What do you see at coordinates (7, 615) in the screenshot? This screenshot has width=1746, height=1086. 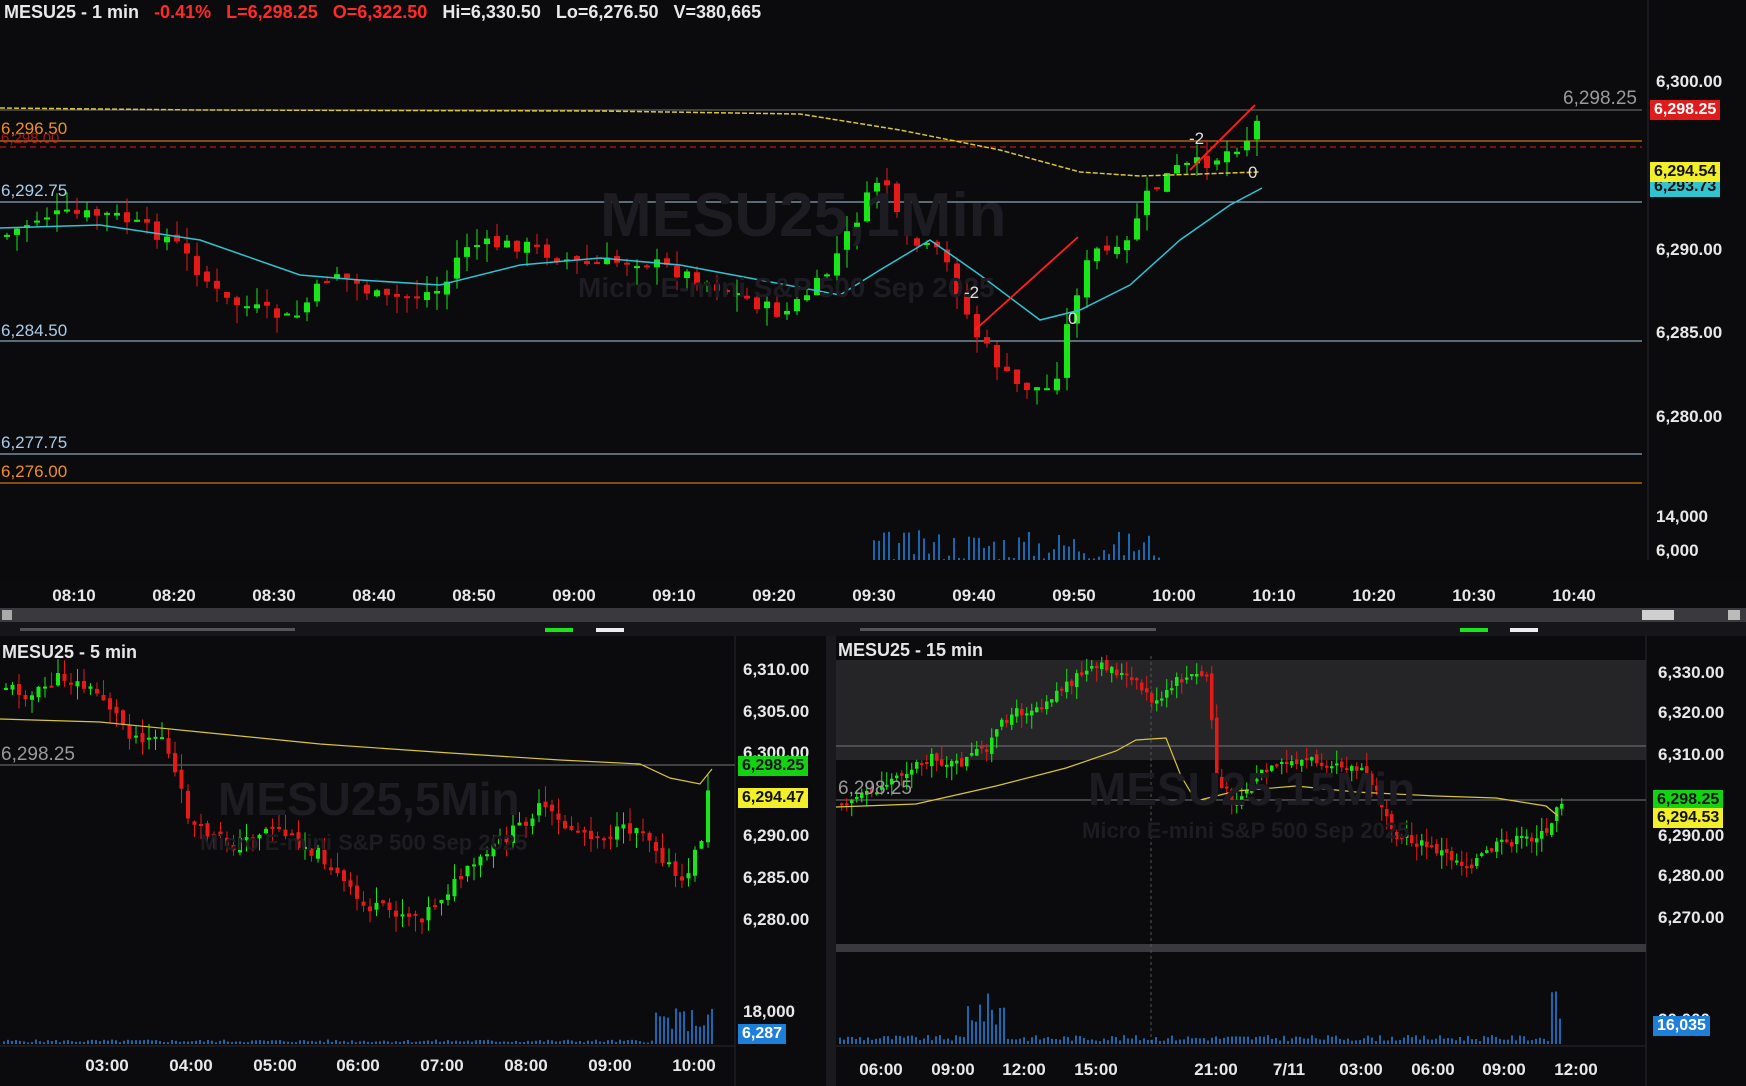 I see `scroll-left-arrow` at bounding box center [7, 615].